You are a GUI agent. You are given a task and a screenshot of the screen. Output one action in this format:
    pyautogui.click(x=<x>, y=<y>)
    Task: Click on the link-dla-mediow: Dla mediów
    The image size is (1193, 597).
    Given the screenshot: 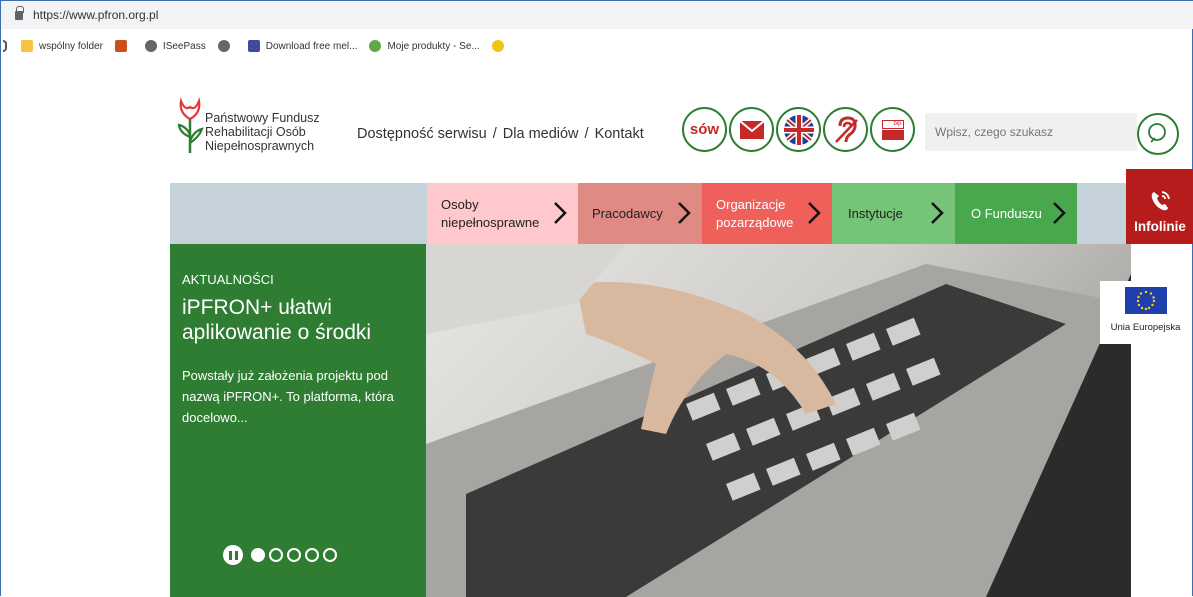 What is the action you would take?
    pyautogui.click(x=541, y=134)
    